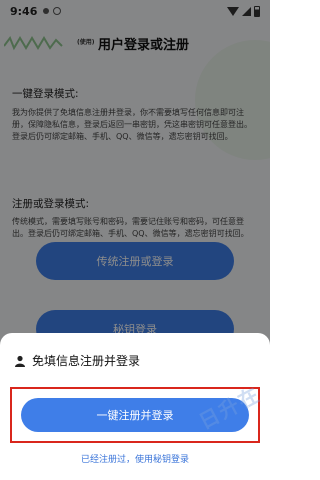 The image size is (320, 480). Describe the element at coordinates (86, 361) in the screenshot. I see `sheet-title: 免填信息注册并登录` at that location.